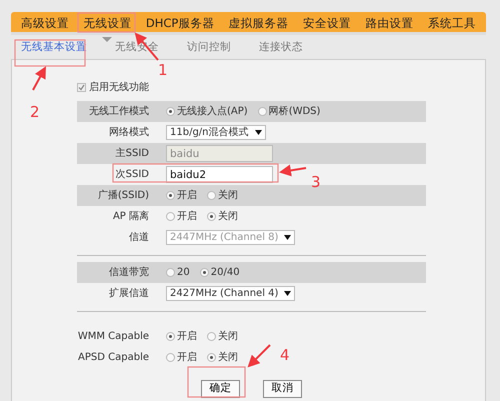 The height and width of the screenshot is (401, 500). Describe the element at coordinates (35, 112) in the screenshot. I see `step-number: 2` at that location.